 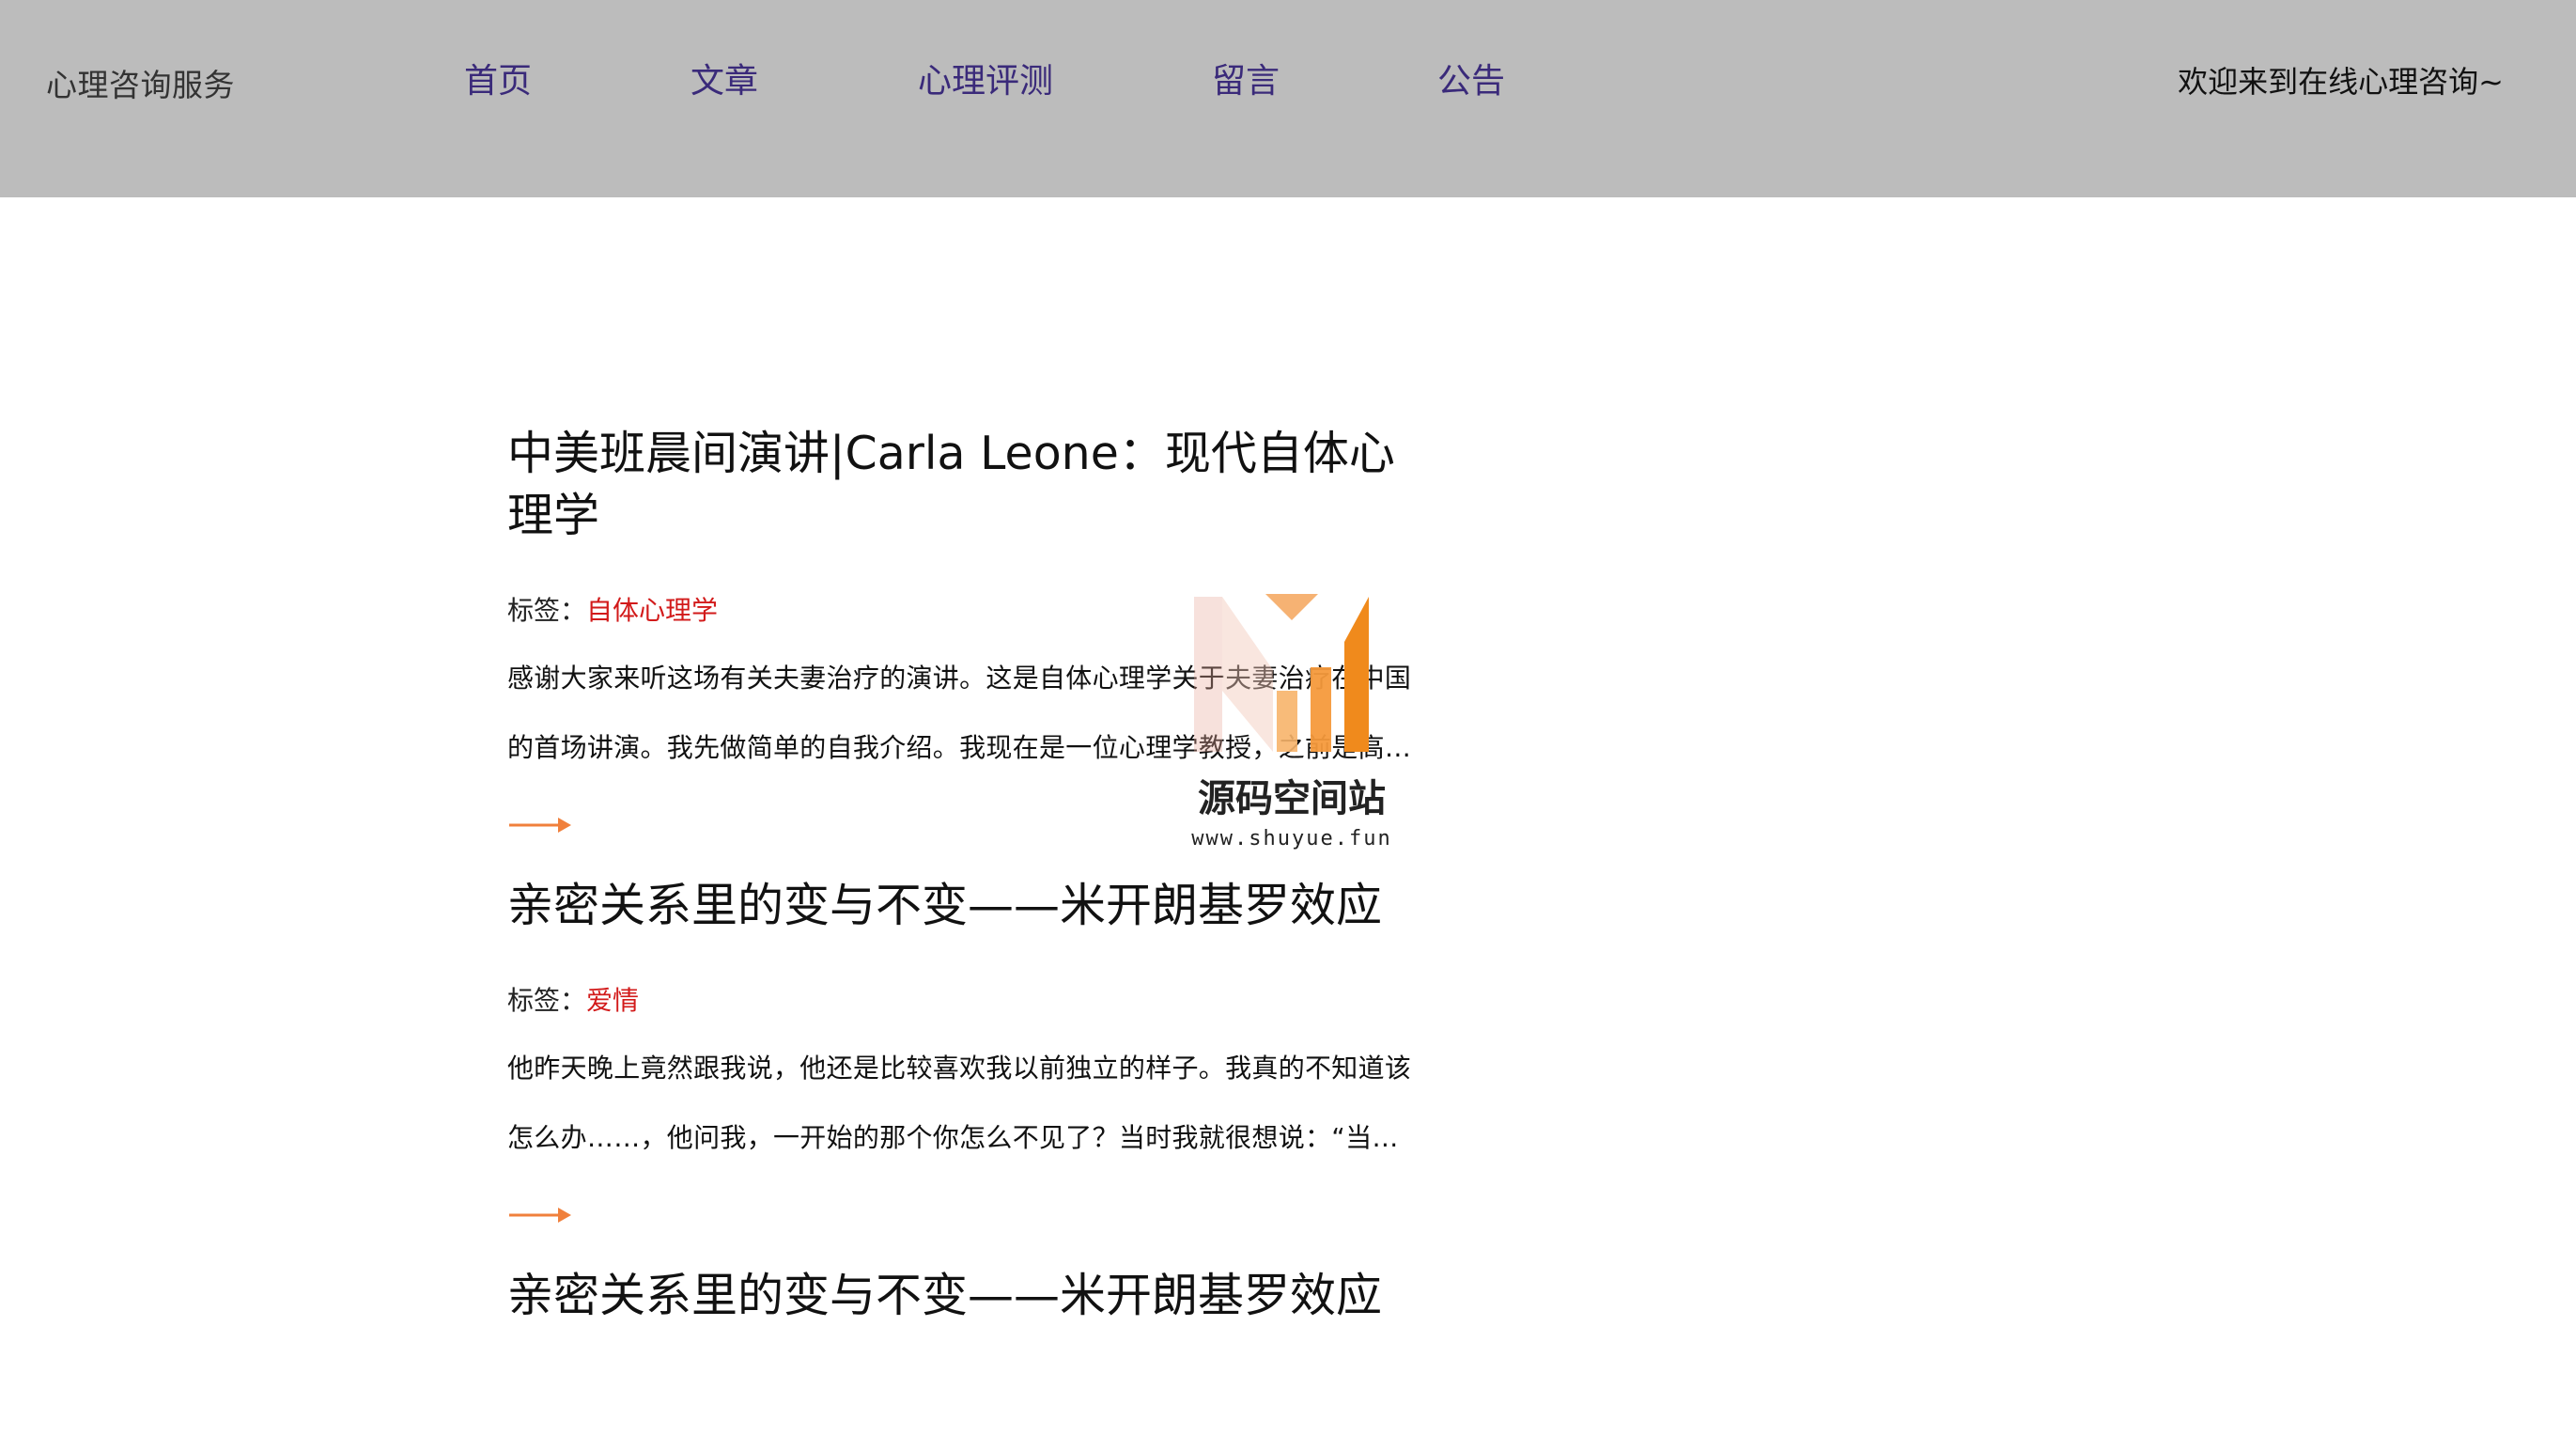 I want to click on tag-link: 爱情, so click(x=613, y=1001).